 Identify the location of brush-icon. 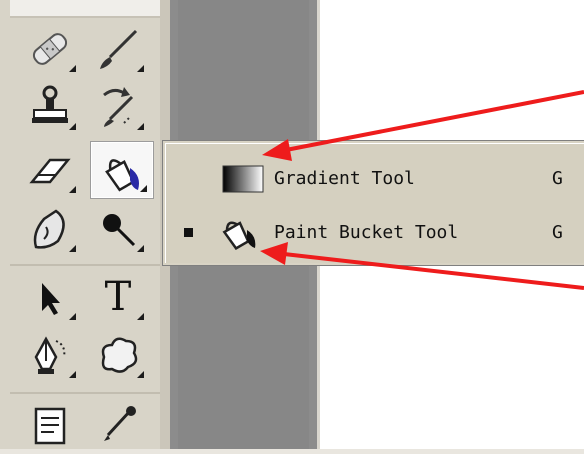
(118, 49).